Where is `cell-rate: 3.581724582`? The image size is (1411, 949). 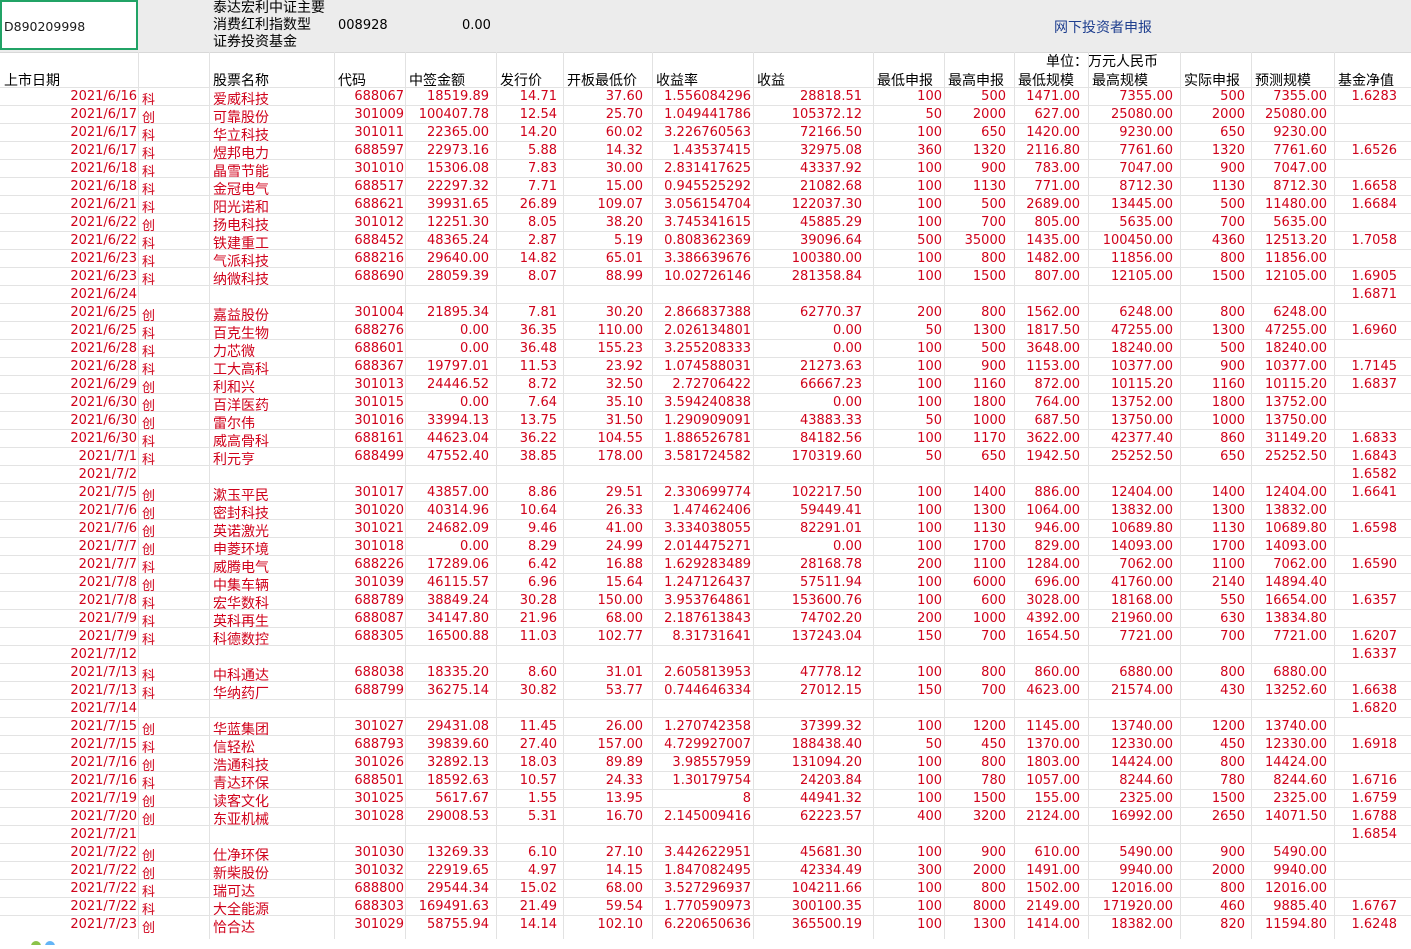
cell-rate: 3.581724582 is located at coordinates (701, 456).